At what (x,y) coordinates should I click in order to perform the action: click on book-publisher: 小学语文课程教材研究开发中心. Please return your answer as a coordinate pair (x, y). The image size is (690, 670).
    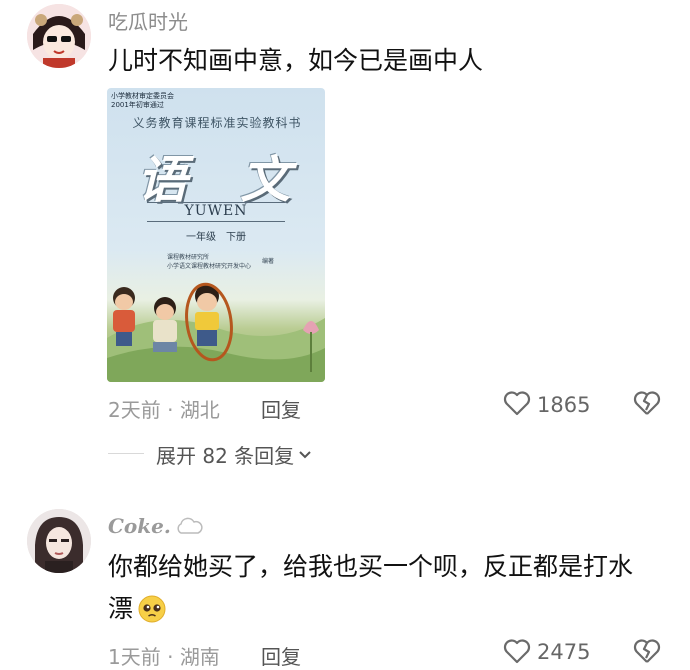
    Looking at the image, I should click on (209, 266).